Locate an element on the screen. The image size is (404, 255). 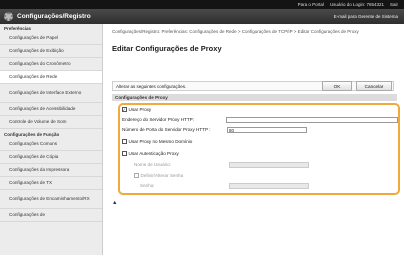
gear-icon is located at coordinates (8, 16).